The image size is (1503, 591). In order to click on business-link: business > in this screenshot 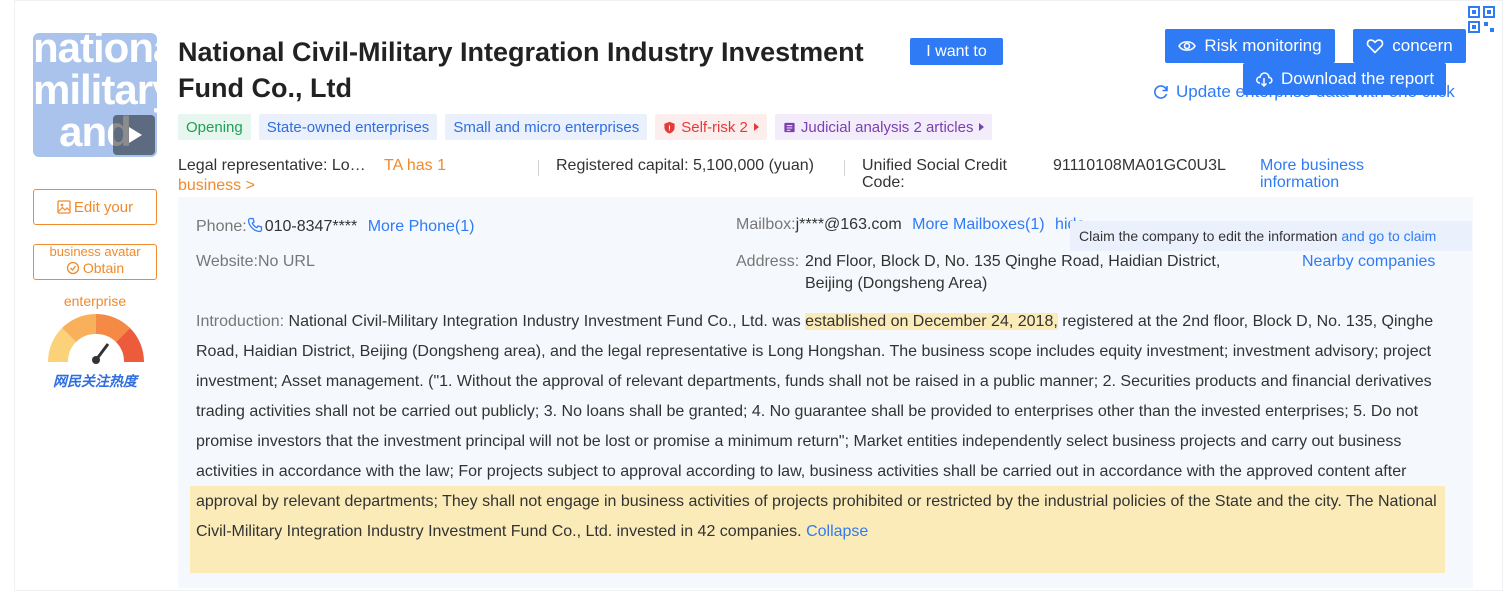, I will do `click(216, 186)`.